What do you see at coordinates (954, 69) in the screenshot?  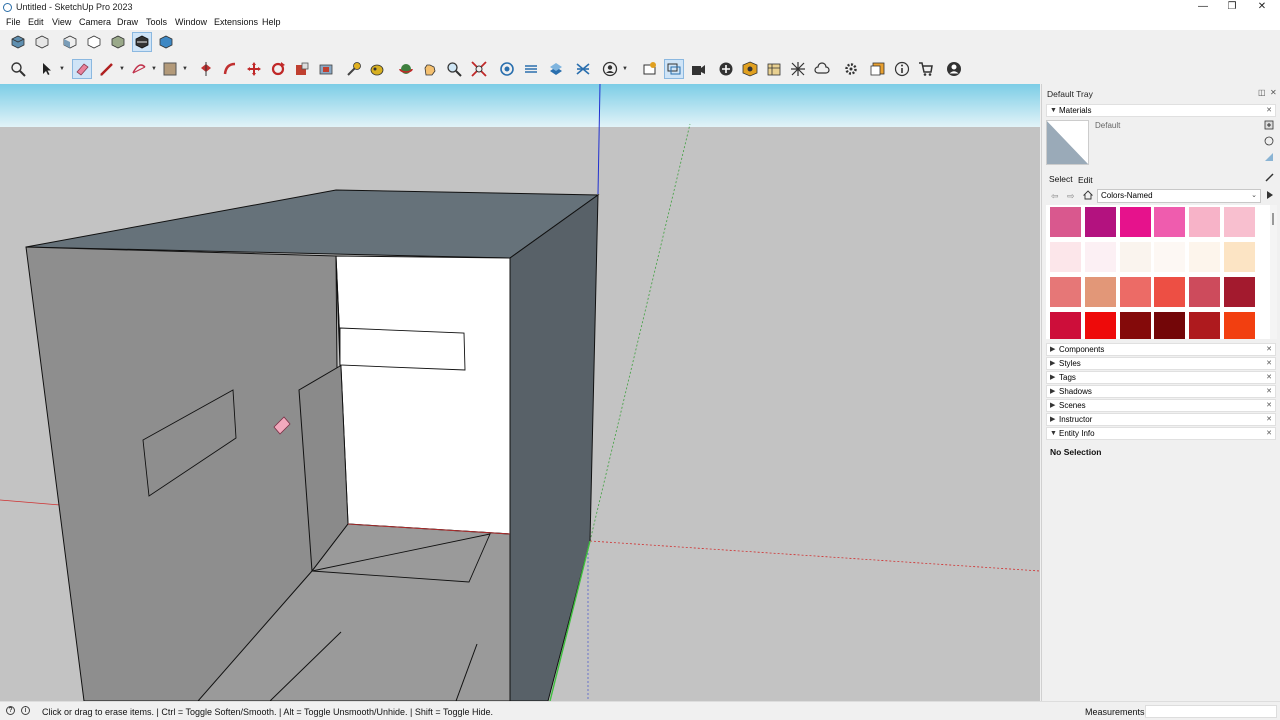 I see `account-icon` at bounding box center [954, 69].